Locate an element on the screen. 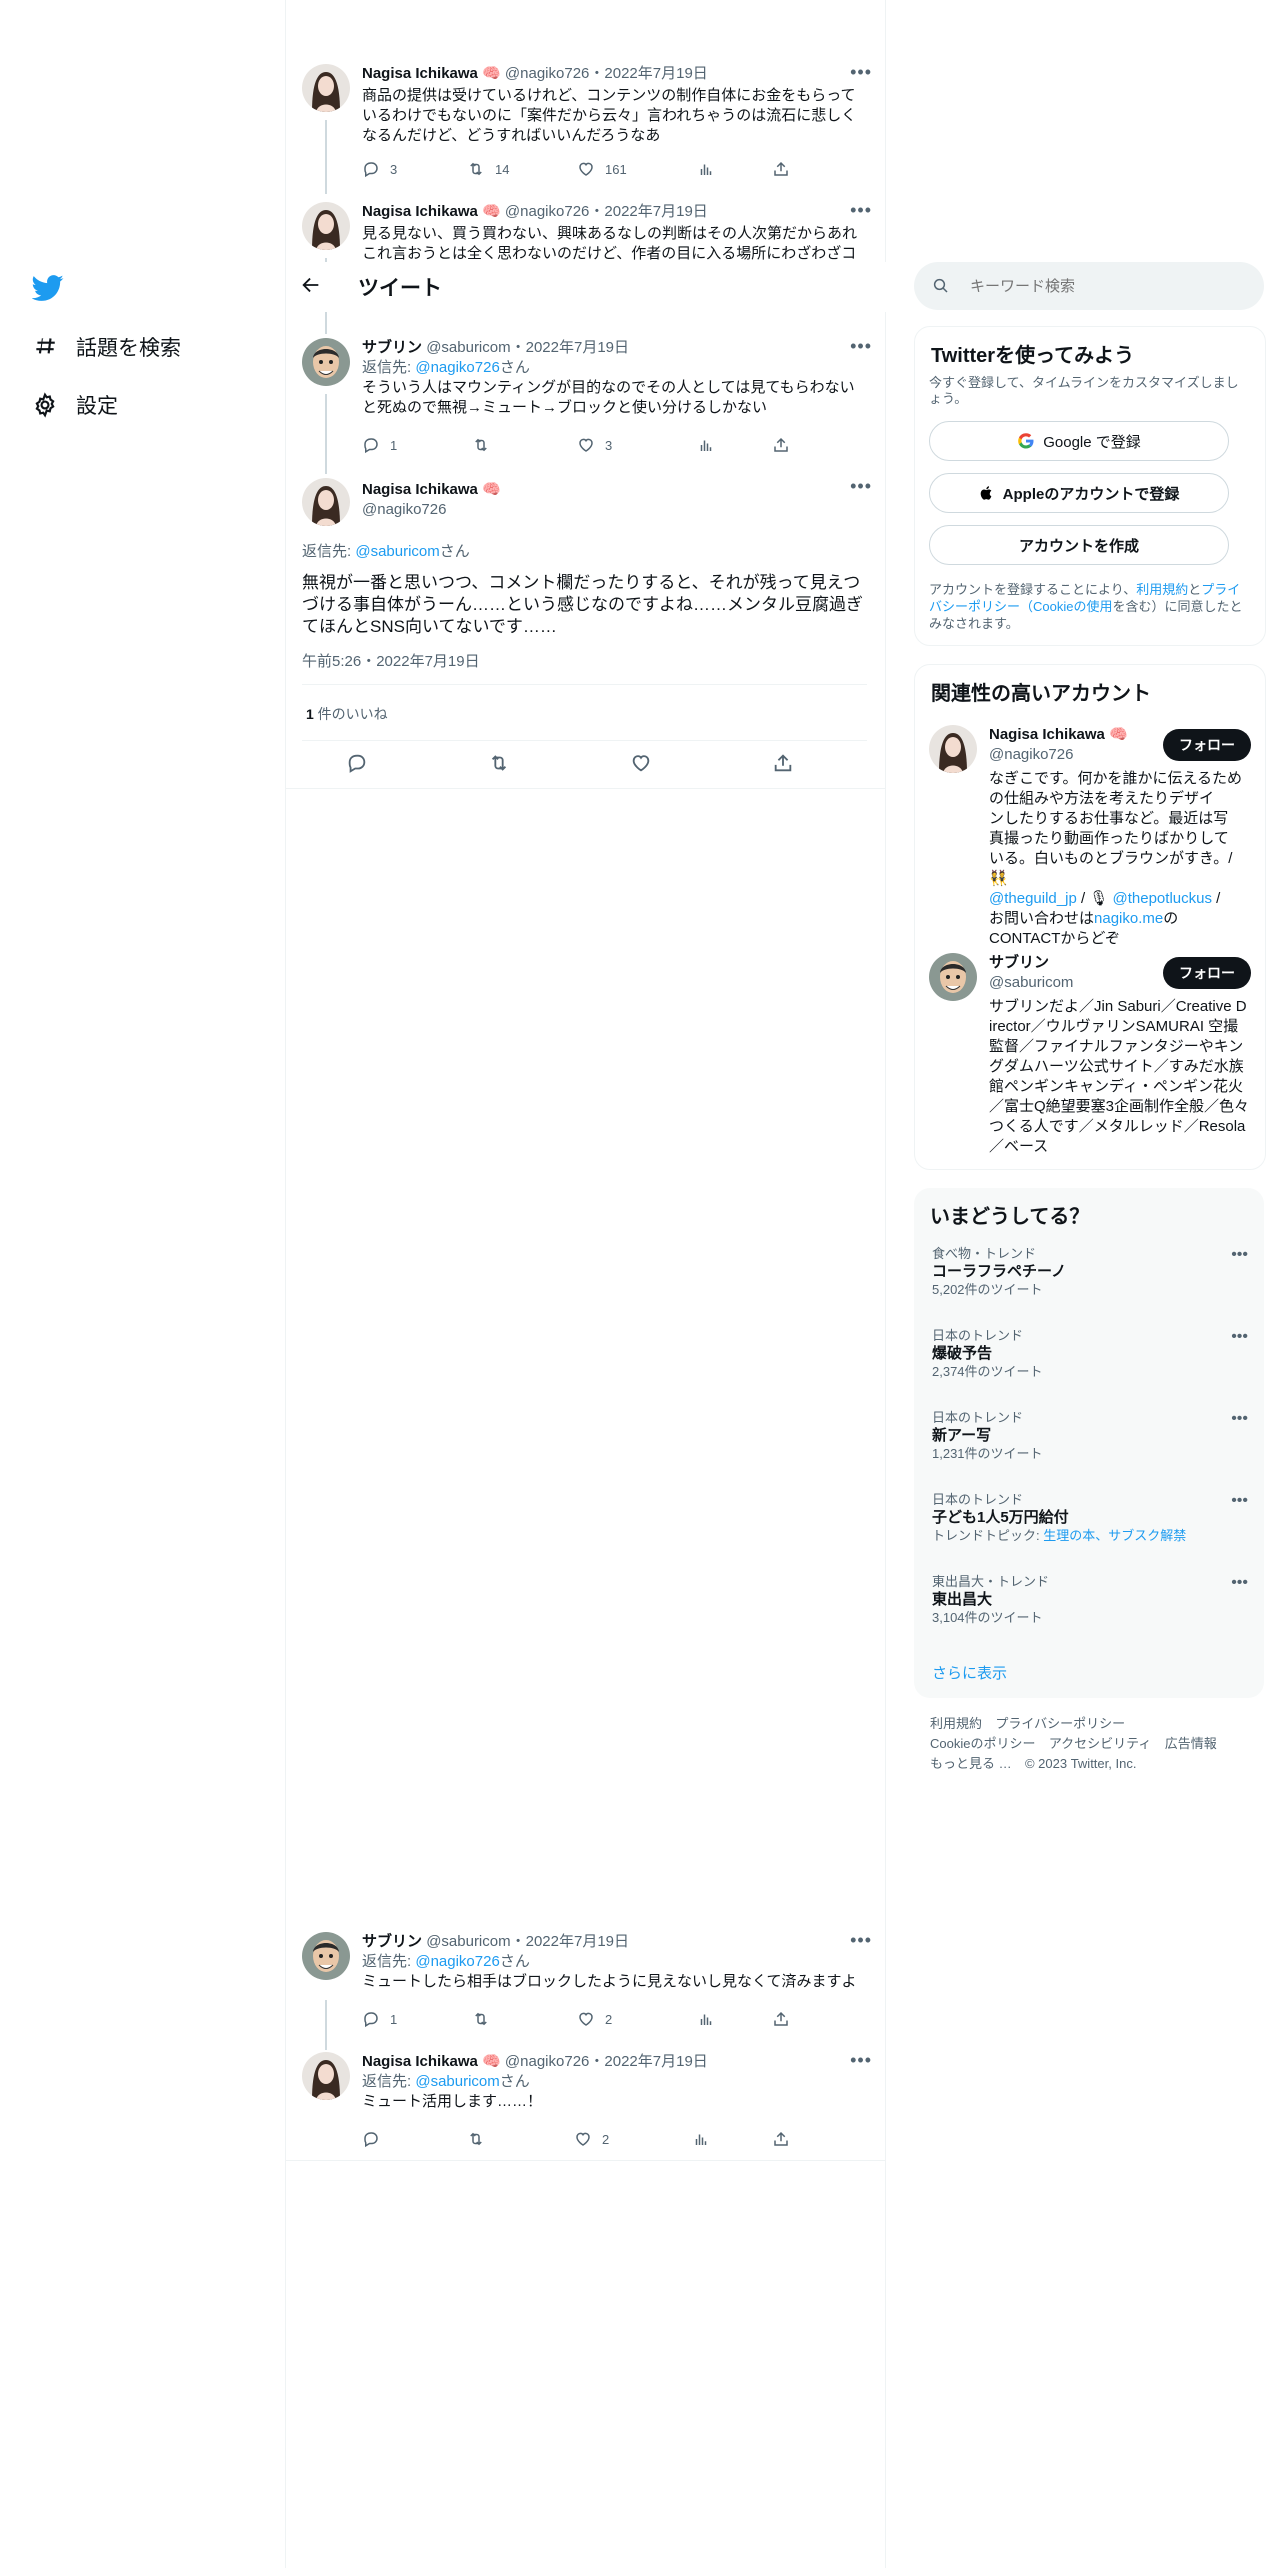 This screenshot has height=2568, width=1284. nav-explore: 話題を検索 is located at coordinates (106, 347).